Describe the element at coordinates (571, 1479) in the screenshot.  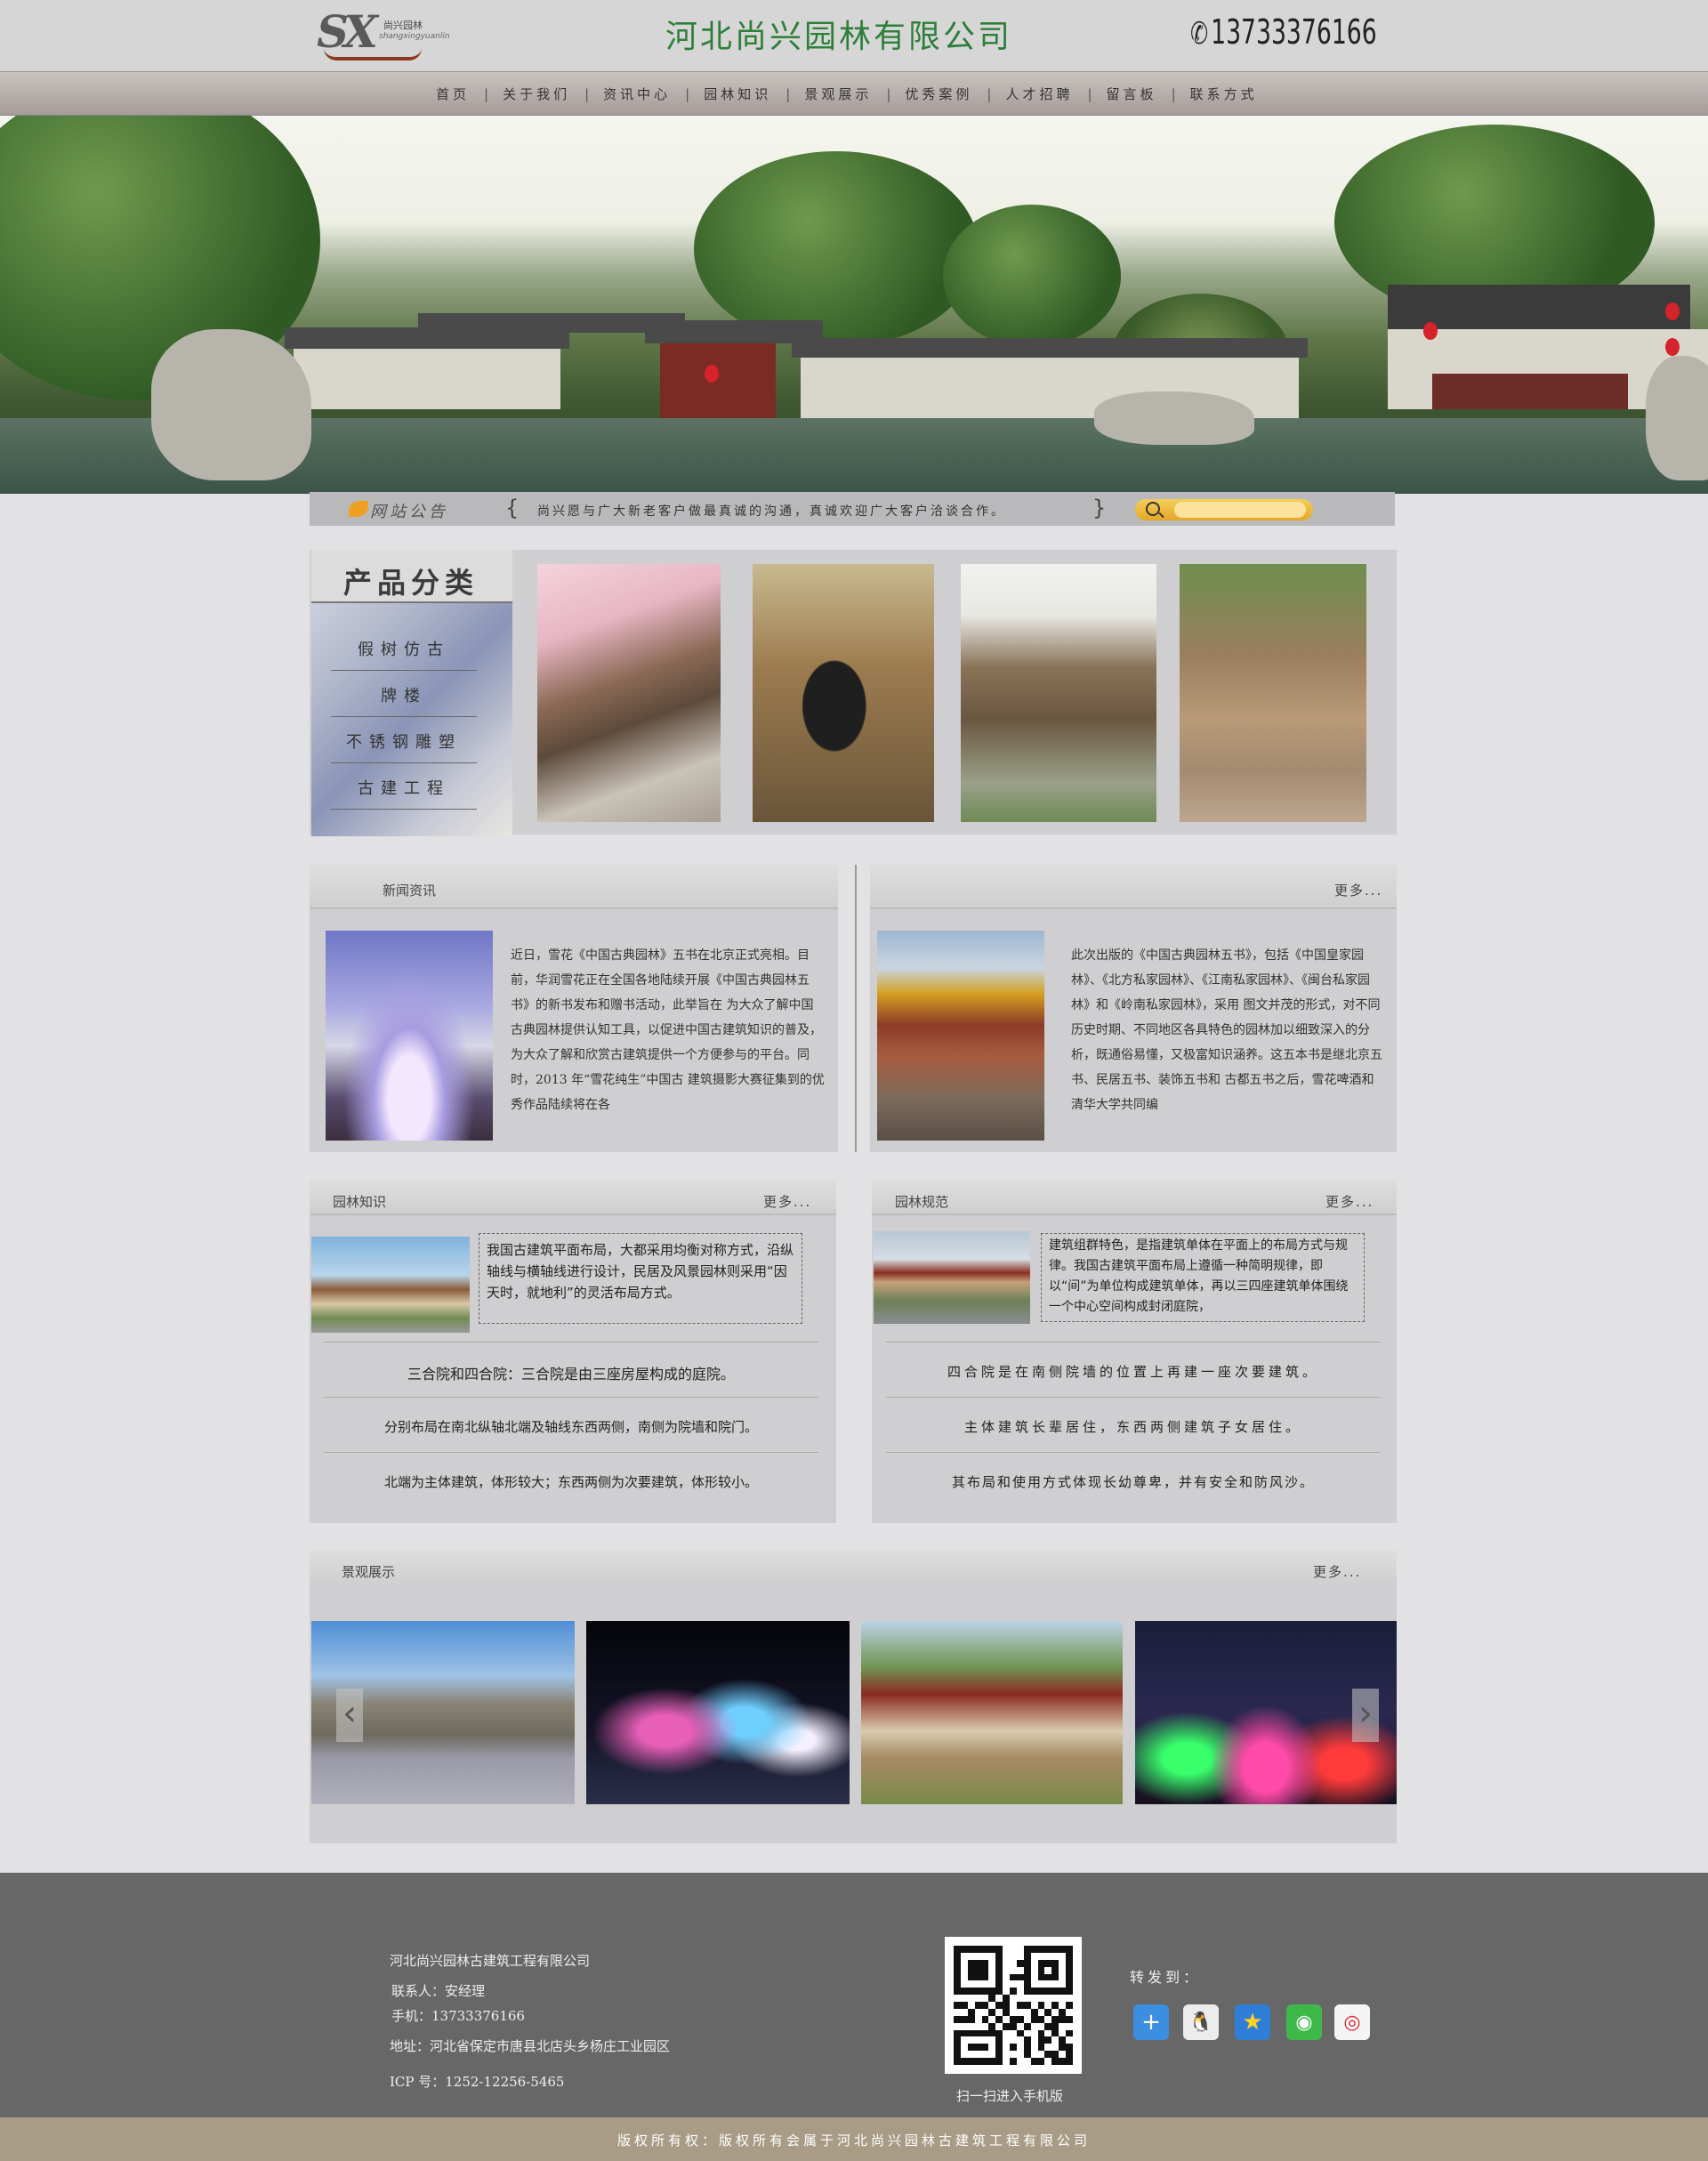
I see `knowledge-item-3: 北端为主体建筑，体形较大；东西两侧为次要建筑，体形较小。` at that location.